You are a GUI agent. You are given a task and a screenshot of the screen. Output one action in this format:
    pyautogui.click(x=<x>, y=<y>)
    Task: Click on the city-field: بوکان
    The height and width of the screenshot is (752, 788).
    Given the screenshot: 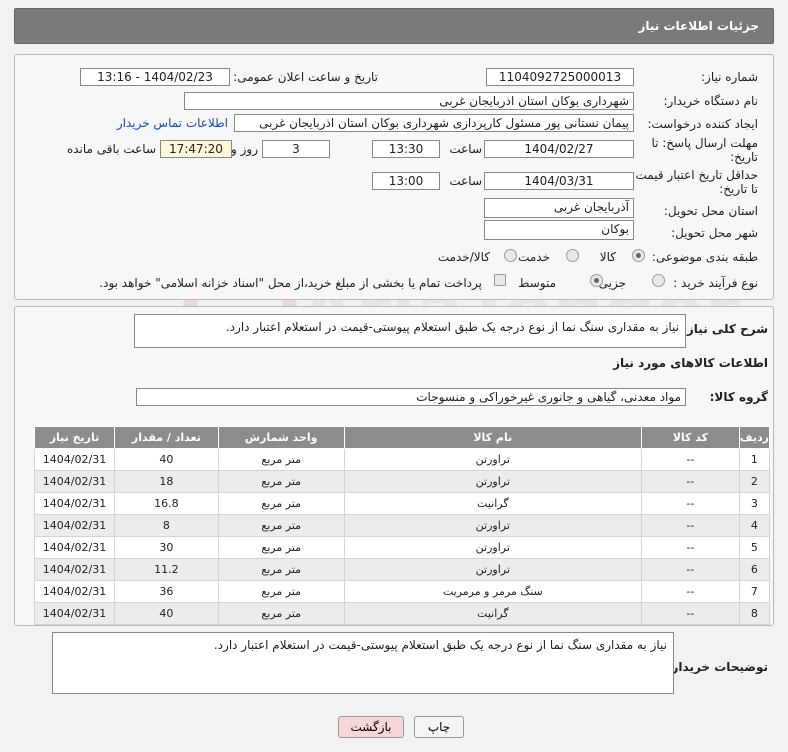 What is the action you would take?
    pyautogui.click(x=559, y=230)
    